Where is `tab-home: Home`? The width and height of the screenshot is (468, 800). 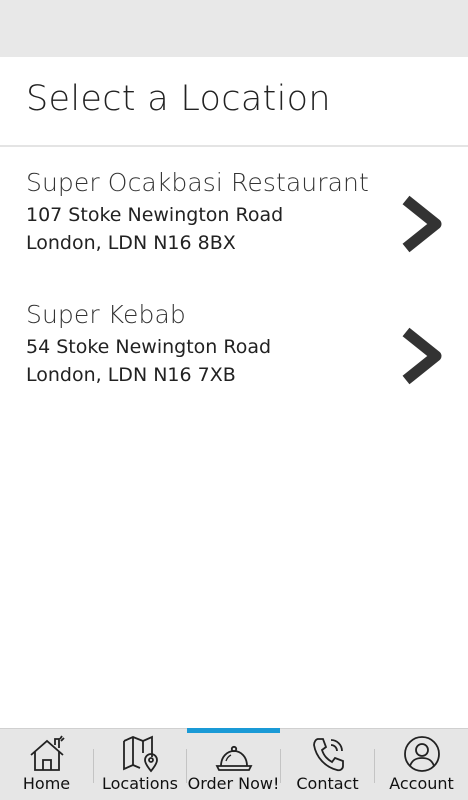
tab-home: Home is located at coordinates (46, 764).